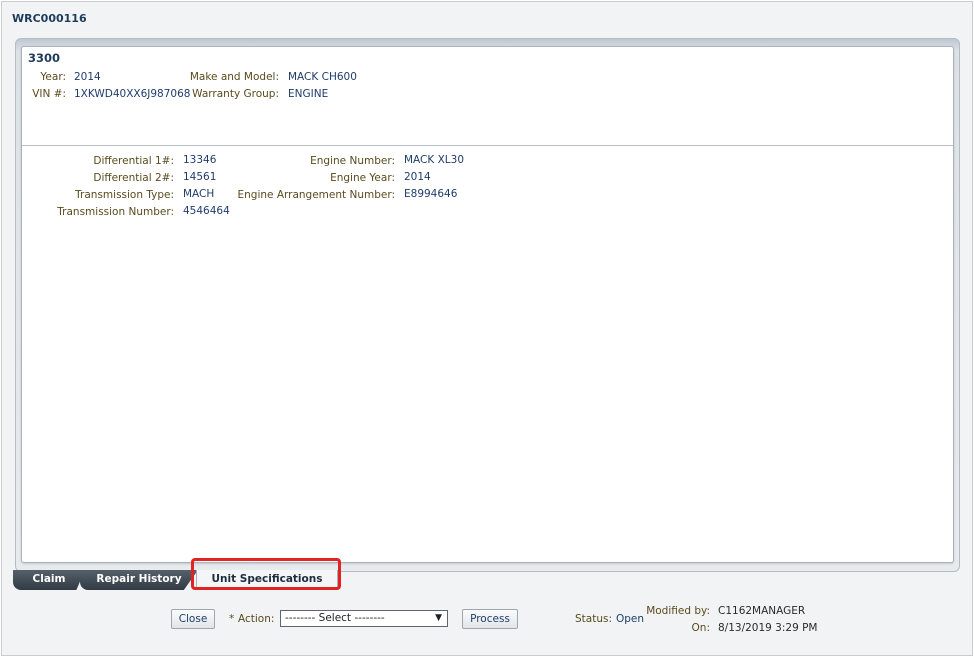 Image resolution: width=974 pixels, height=657 pixels. I want to click on unit-number: 3300, so click(44, 58).